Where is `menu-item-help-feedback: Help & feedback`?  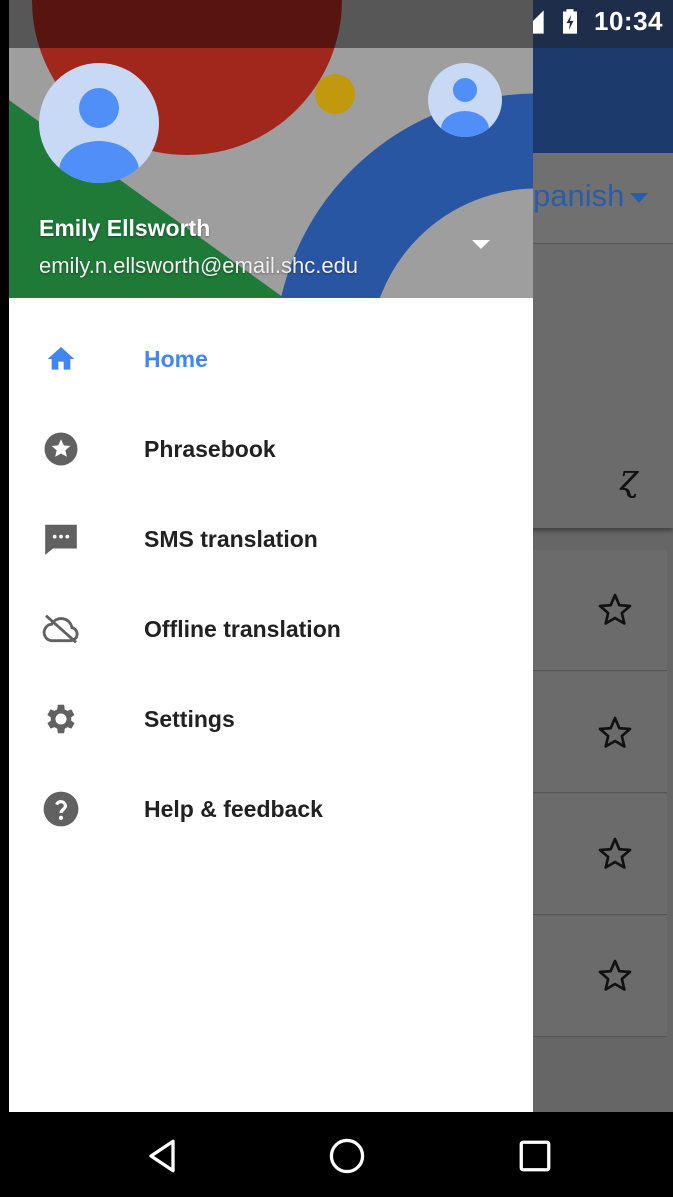
menu-item-help-feedback: Help & feedback is located at coordinates (271, 809).